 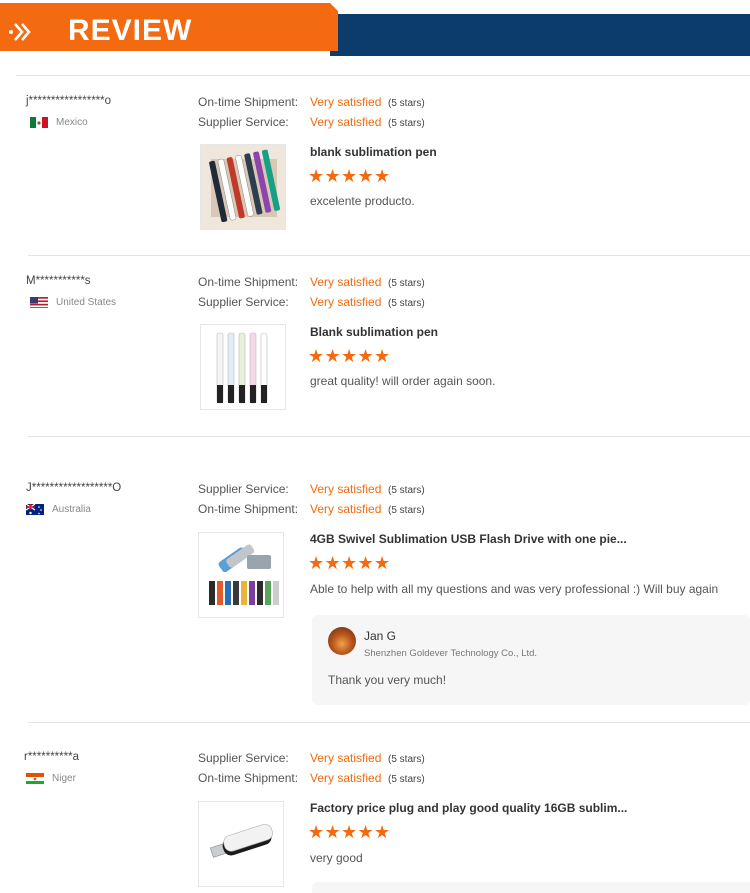 I want to click on reply-author-name: Jan G, so click(x=380, y=636).